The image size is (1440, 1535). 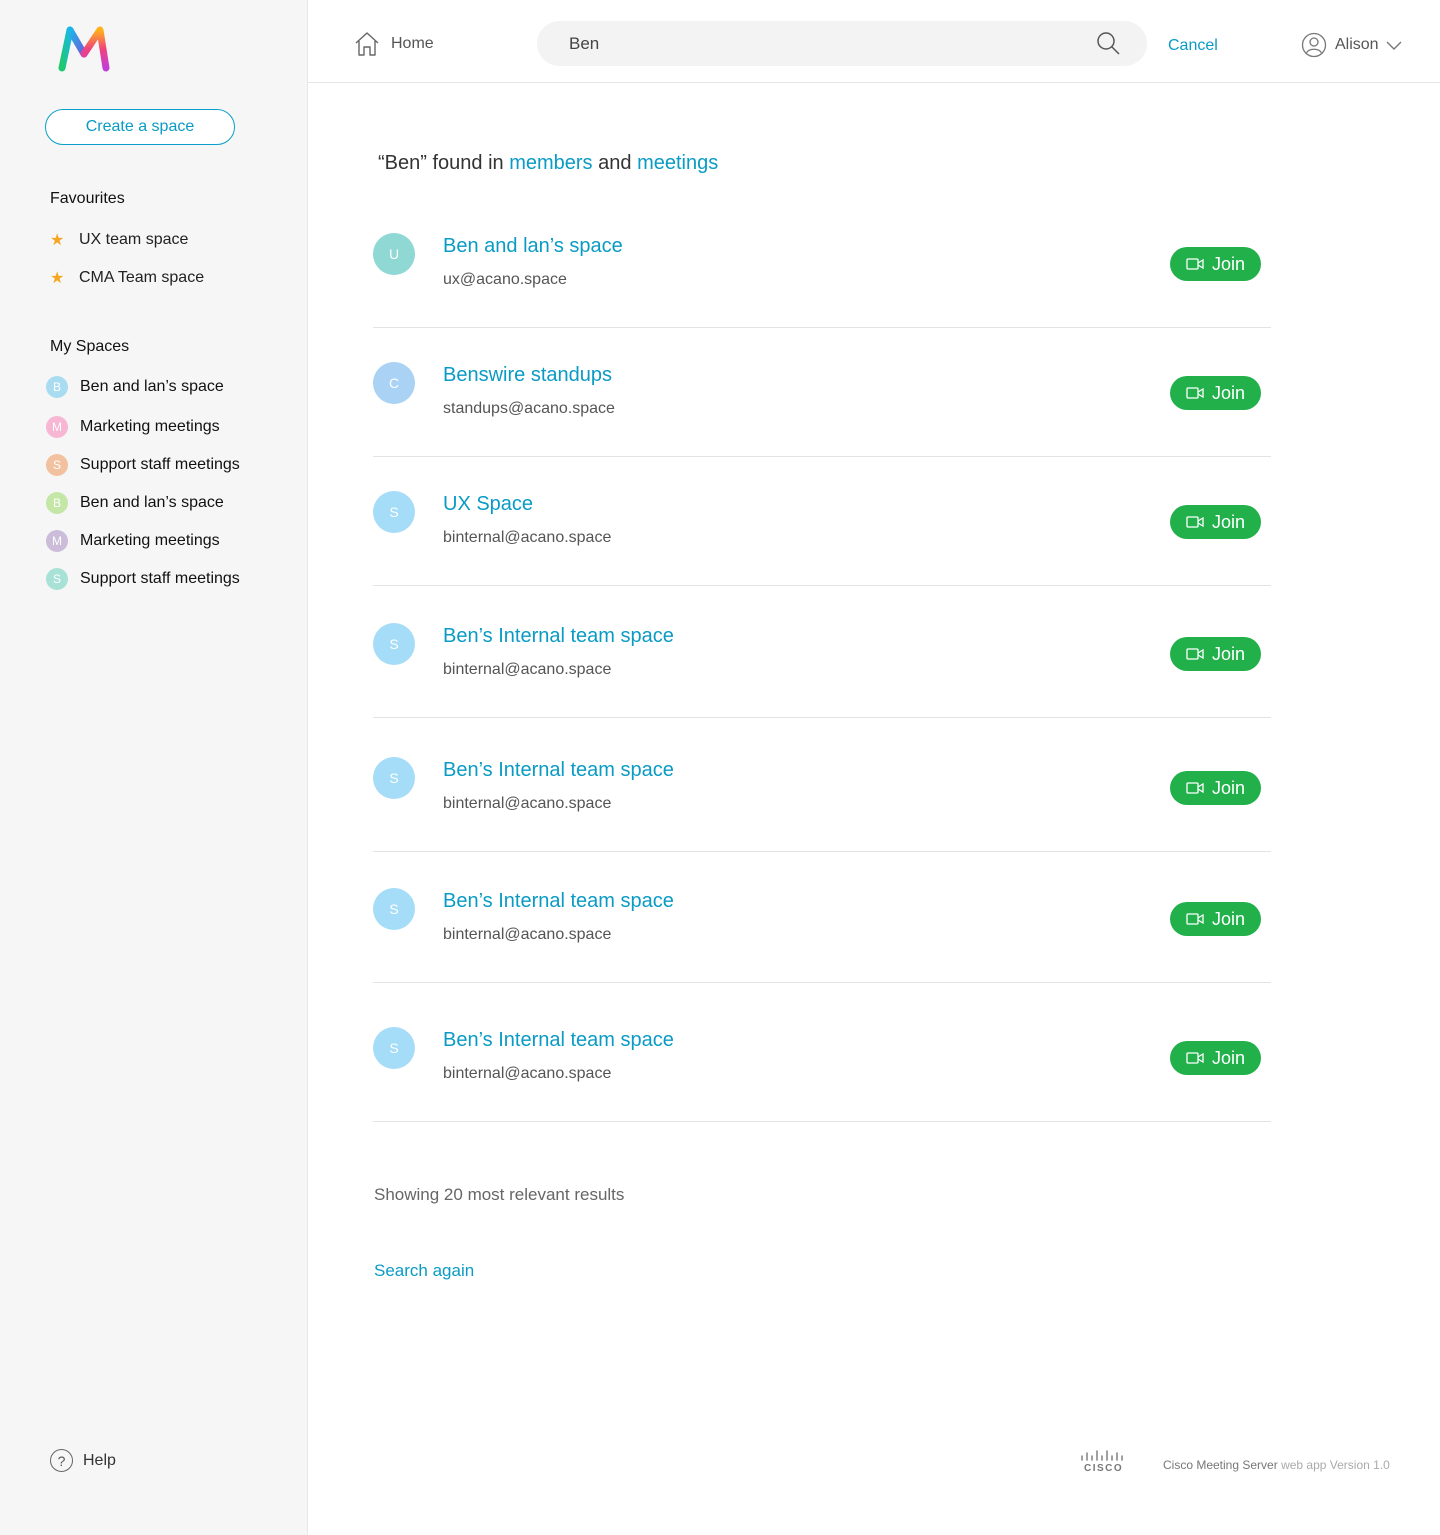 I want to click on question-icon: ?, so click(x=61, y=1460).